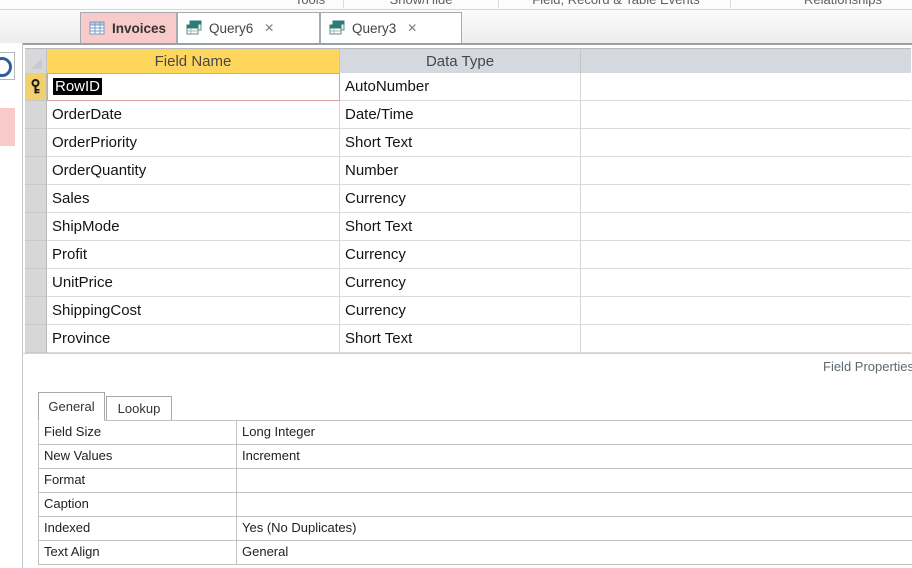  Describe the element at coordinates (193, 227) in the screenshot. I see `field-name-cell: ShipMode` at that location.